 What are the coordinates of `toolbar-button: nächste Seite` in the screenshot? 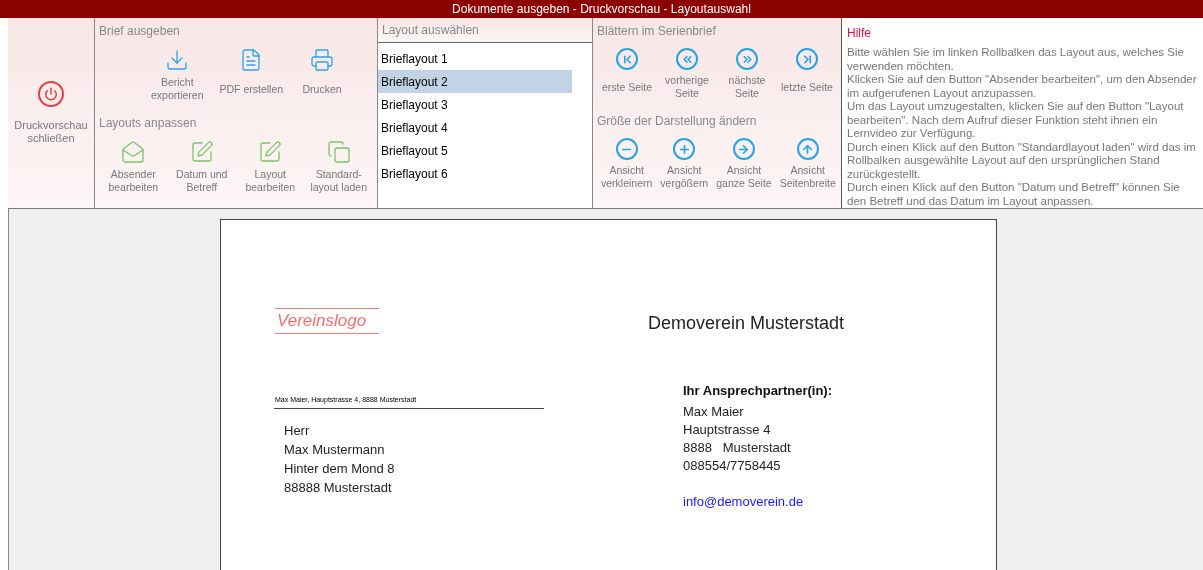 It's located at (747, 74).